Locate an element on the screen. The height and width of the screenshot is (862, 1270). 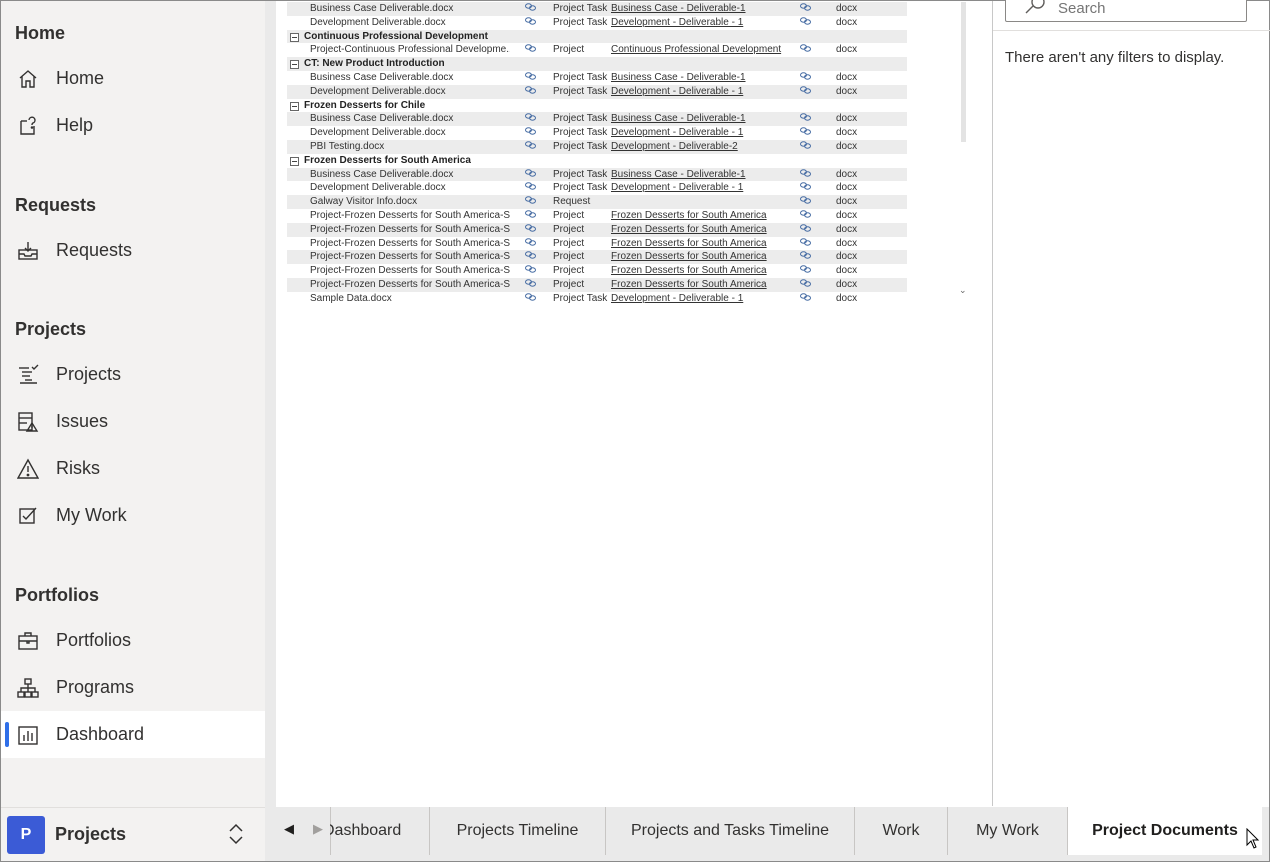
nav-item-label: My Work is located at coordinates (91, 515).